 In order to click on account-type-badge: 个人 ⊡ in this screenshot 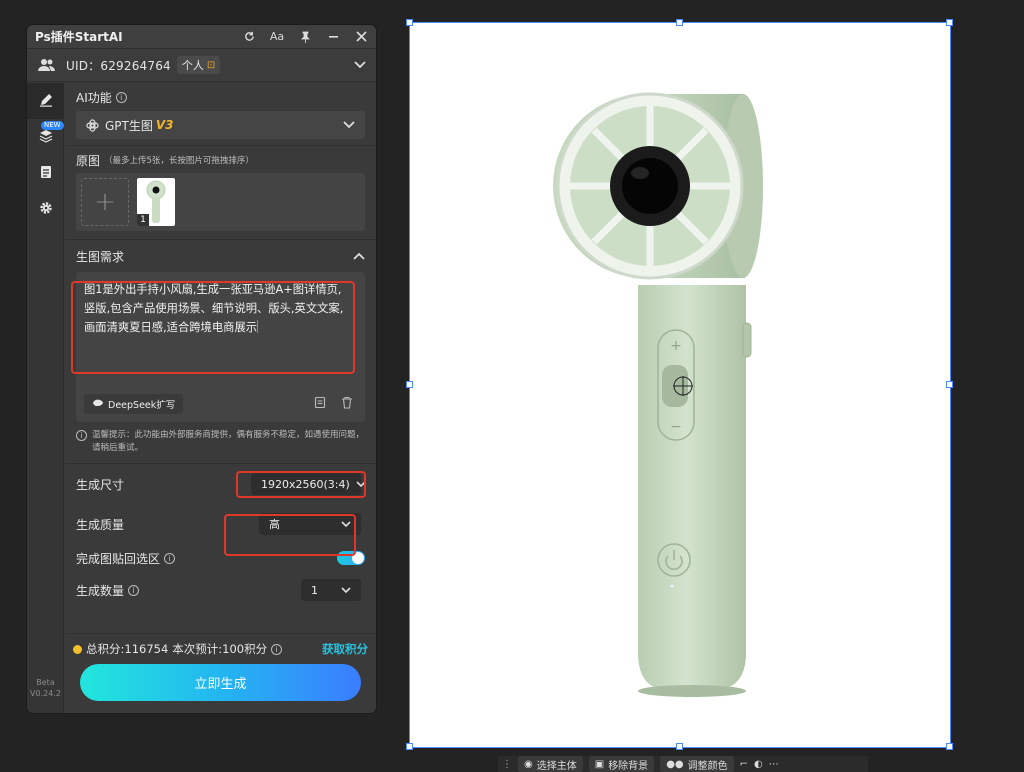, I will do `click(198, 65)`.